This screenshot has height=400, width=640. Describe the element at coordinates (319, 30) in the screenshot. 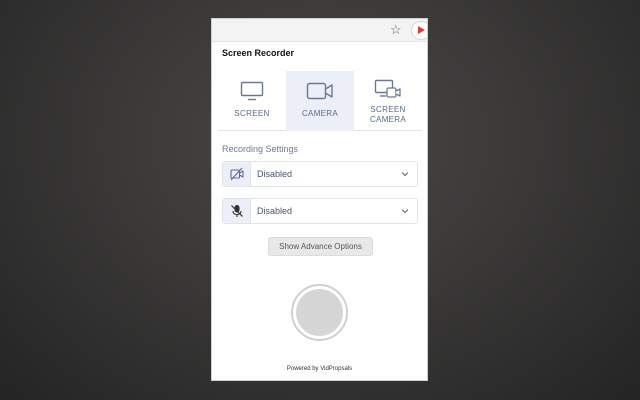

I see `browser-toolbar: ☆` at that location.